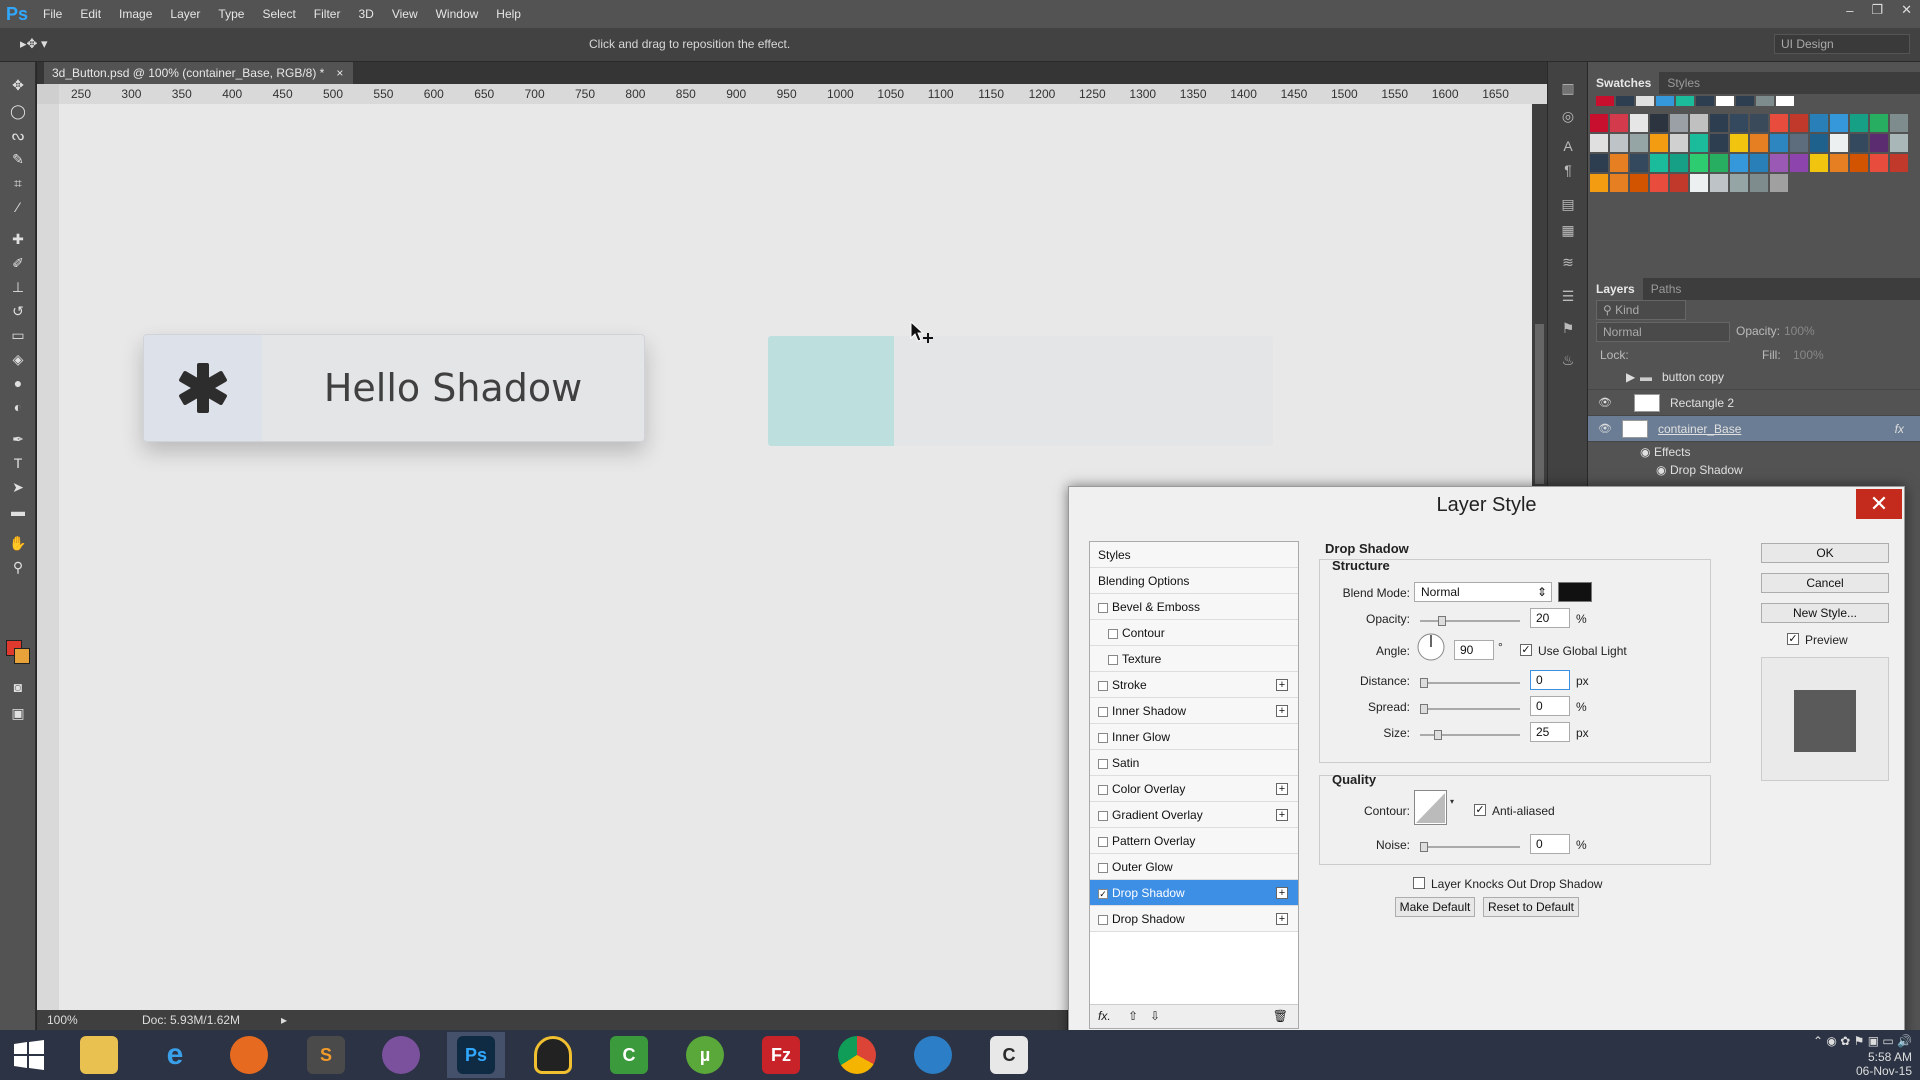  What do you see at coordinates (1877, 10) in the screenshot?
I see `restore-icon: ❐` at bounding box center [1877, 10].